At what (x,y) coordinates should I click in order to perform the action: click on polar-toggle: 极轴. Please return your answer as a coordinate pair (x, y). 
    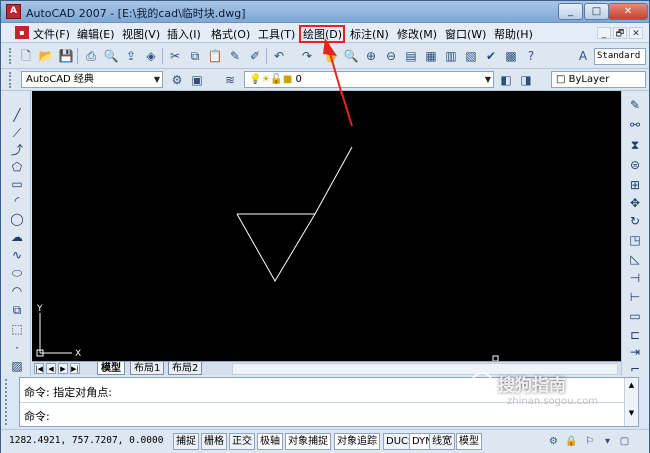
    Looking at the image, I should click on (270, 441).